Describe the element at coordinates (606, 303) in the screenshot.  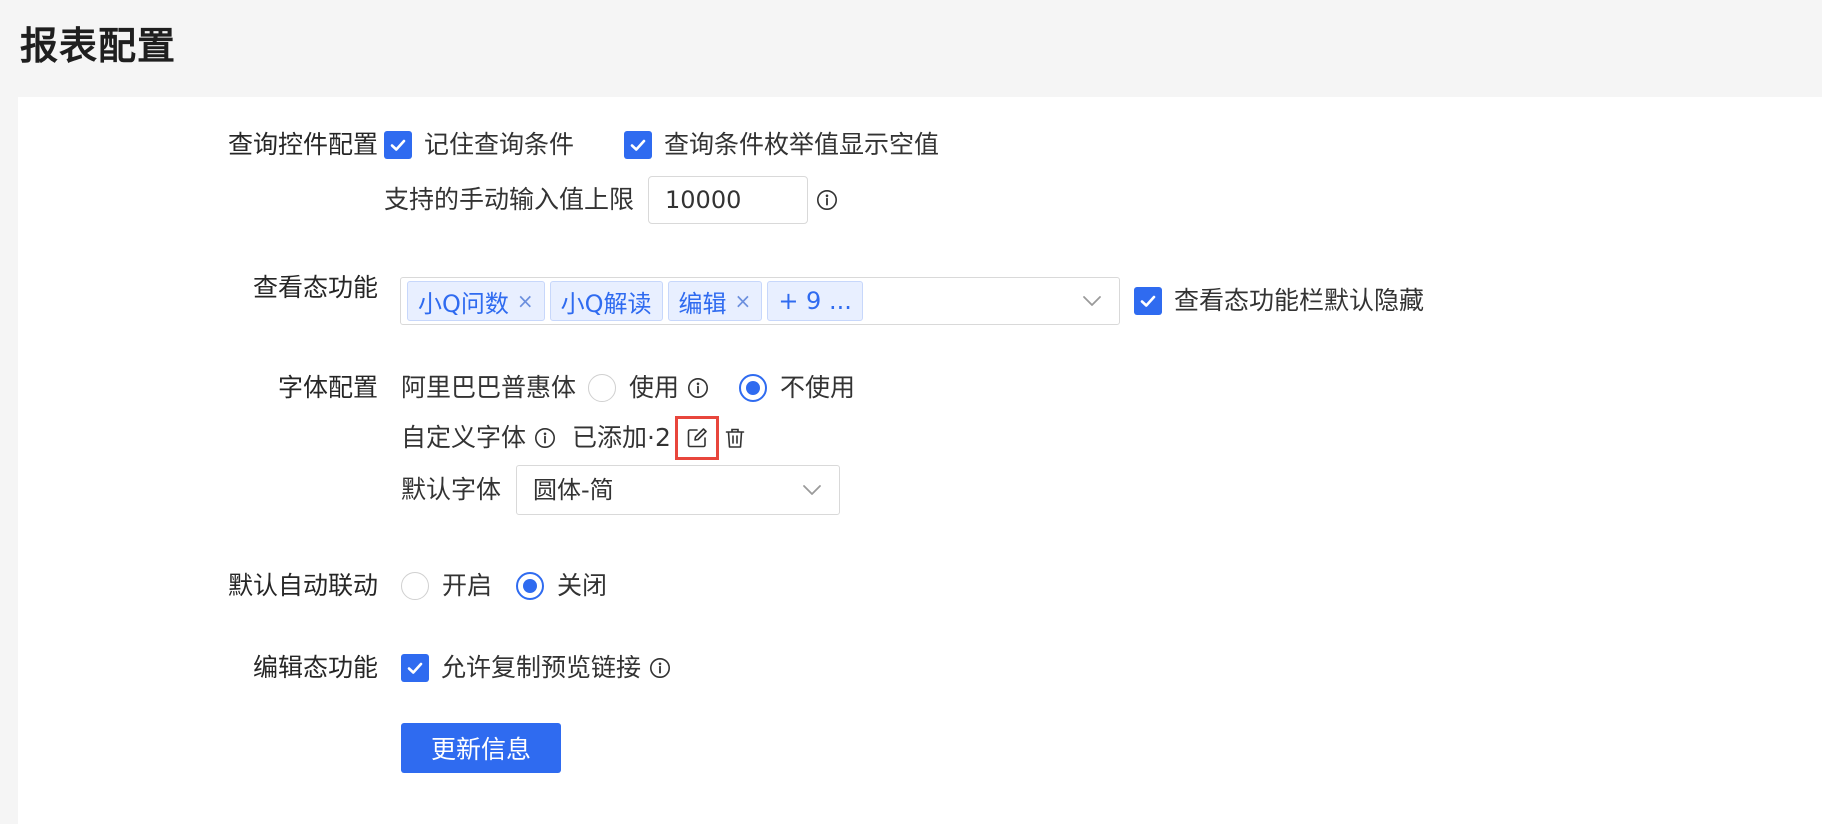
I see `tag-label: 小Q解读` at that location.